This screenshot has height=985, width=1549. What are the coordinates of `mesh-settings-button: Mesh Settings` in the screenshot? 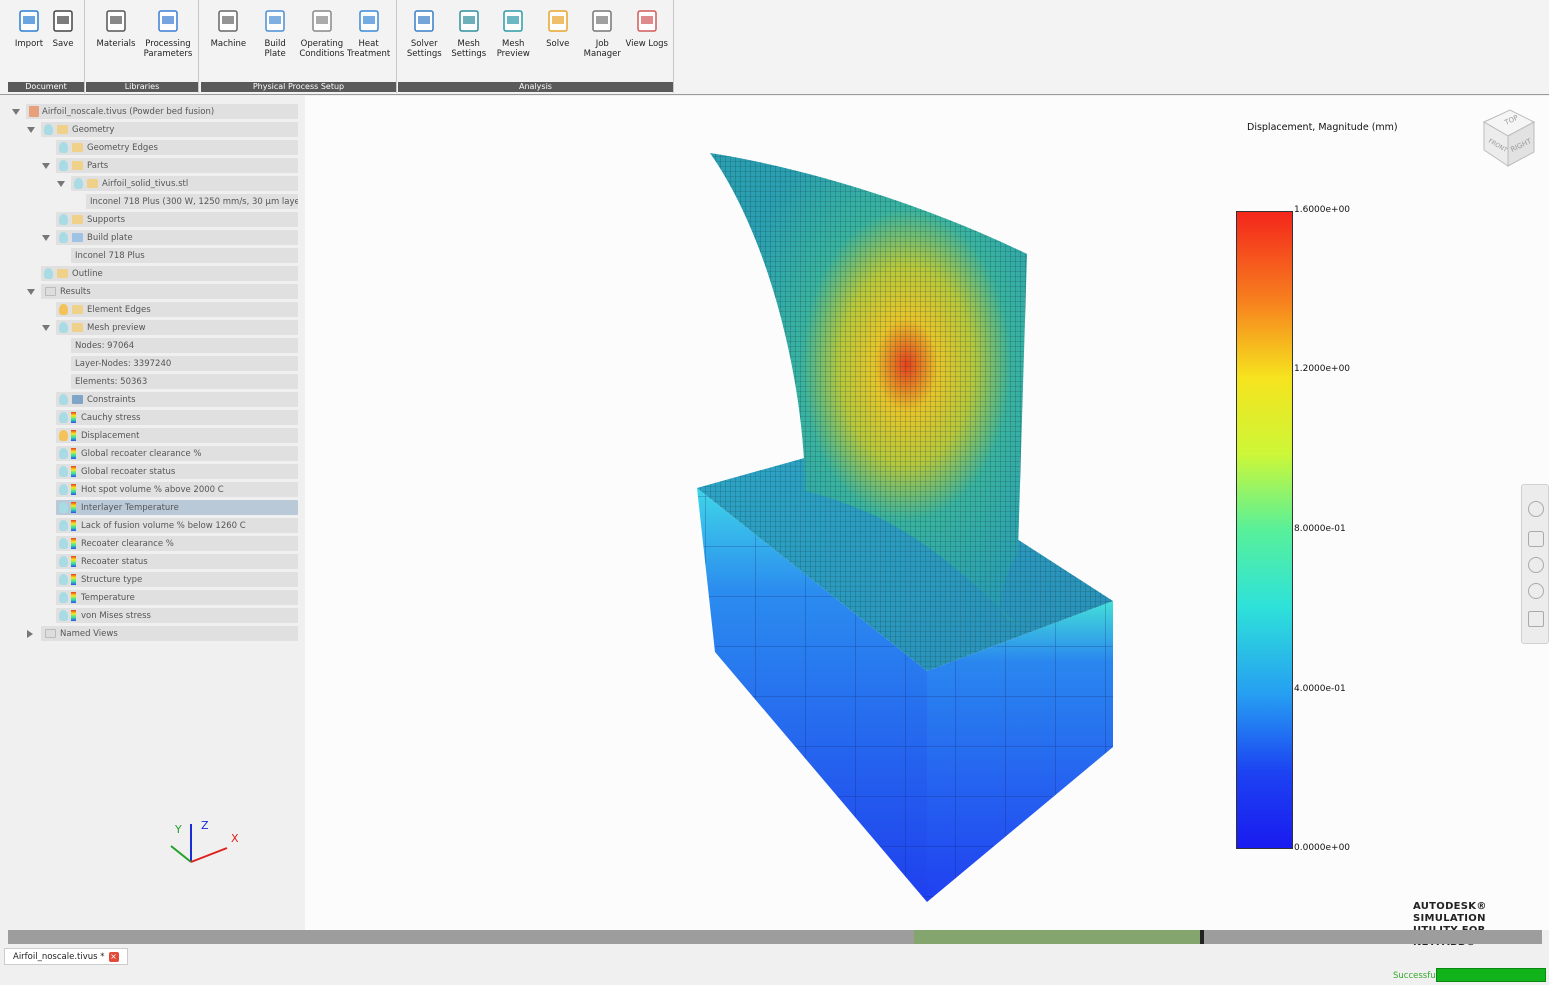 It's located at (469, 32).